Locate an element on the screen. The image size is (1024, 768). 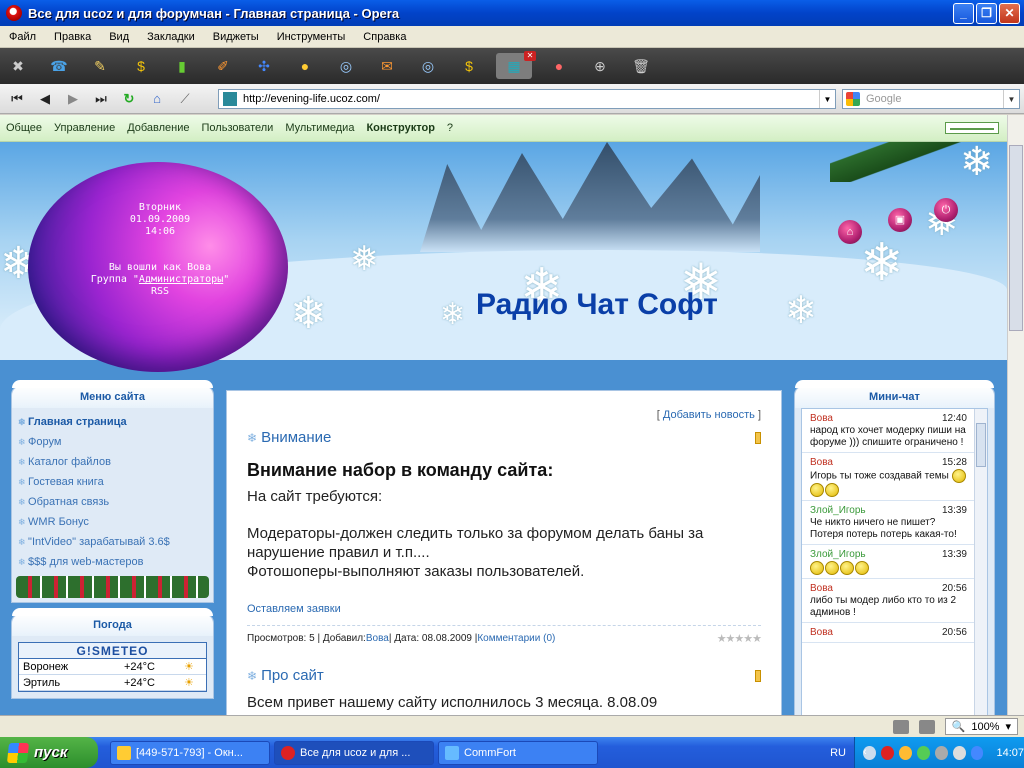
ucoz-users: Пользователи is located at coordinates (238, 128).